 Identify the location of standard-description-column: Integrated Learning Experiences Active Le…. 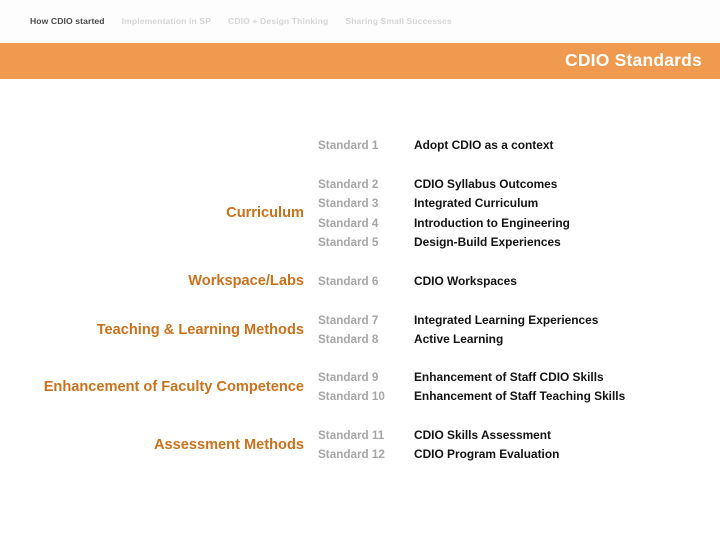
(567, 330).